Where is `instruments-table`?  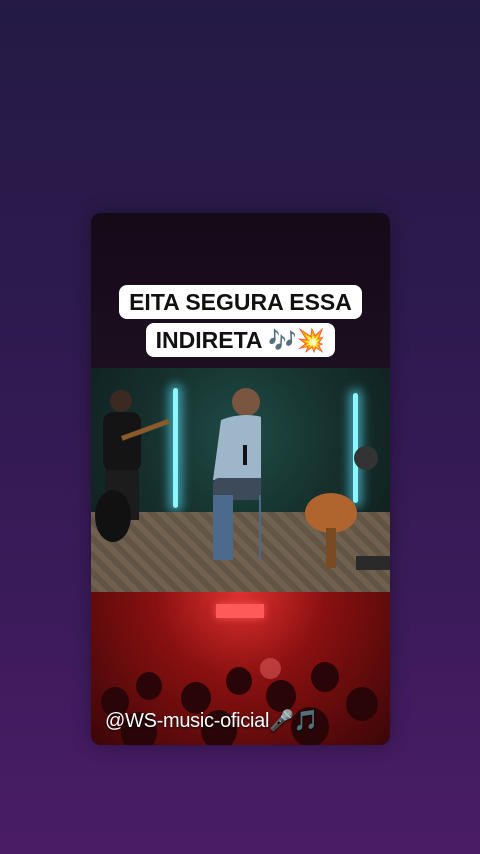
instruments-table is located at coordinates (347, 508).